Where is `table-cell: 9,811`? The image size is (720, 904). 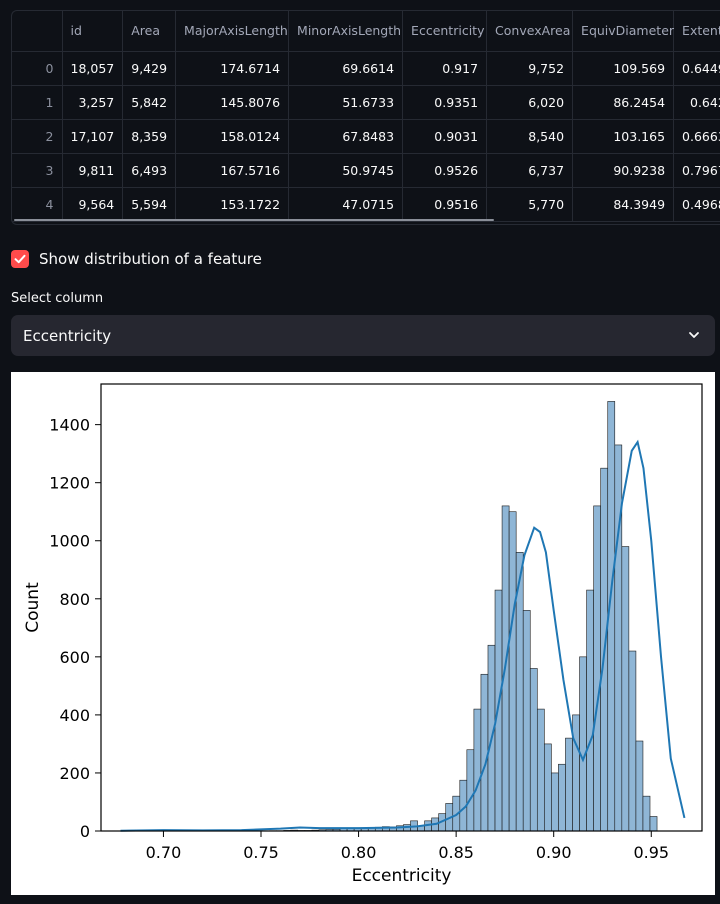 table-cell: 9,811 is located at coordinates (93, 170).